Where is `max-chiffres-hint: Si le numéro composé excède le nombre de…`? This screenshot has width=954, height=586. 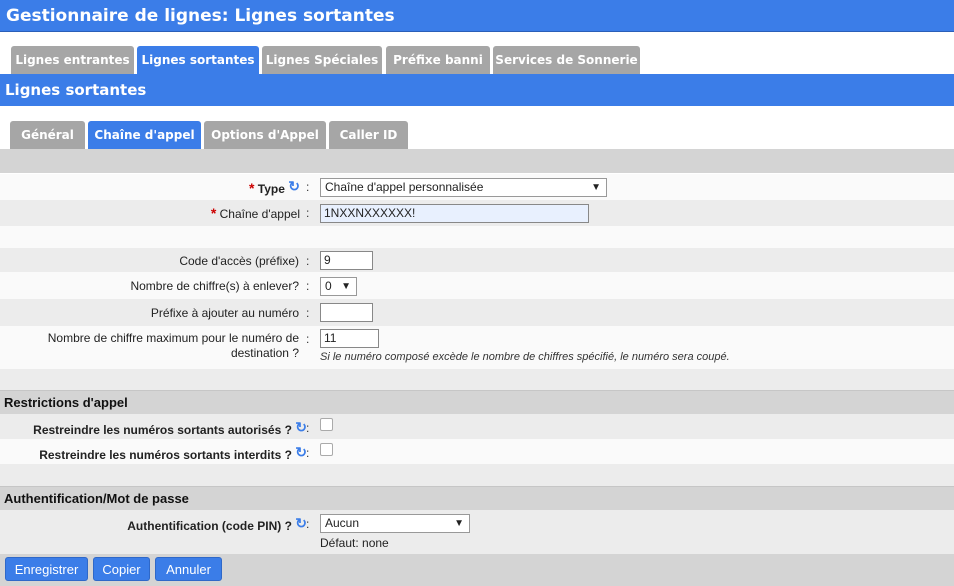 max-chiffres-hint: Si le numéro composé excède le nombre de… is located at coordinates (525, 357).